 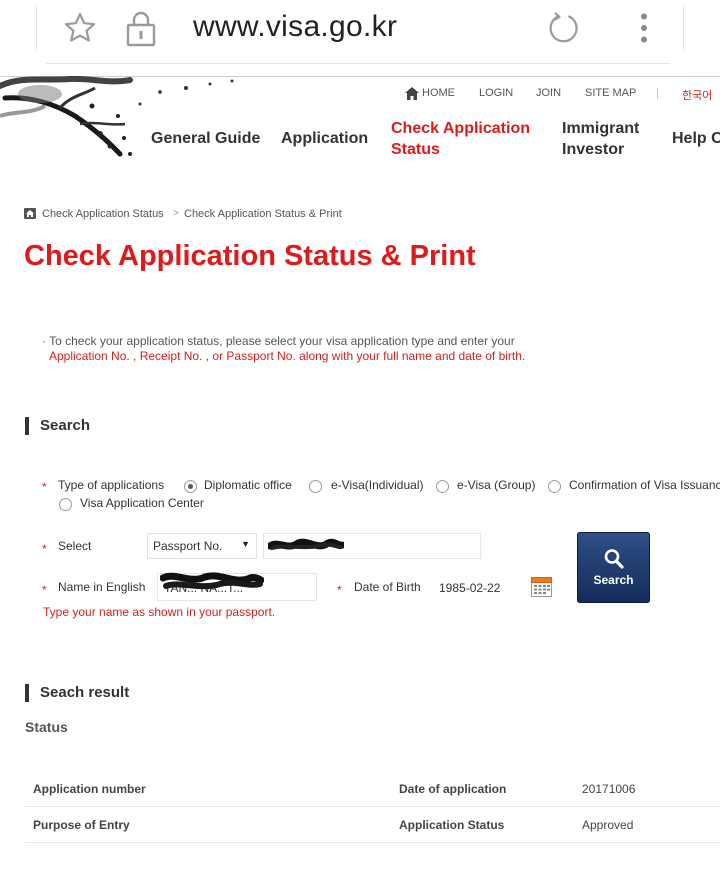 What do you see at coordinates (415, 149) in the screenshot?
I see `nav-check-label-line2: Status` at bounding box center [415, 149].